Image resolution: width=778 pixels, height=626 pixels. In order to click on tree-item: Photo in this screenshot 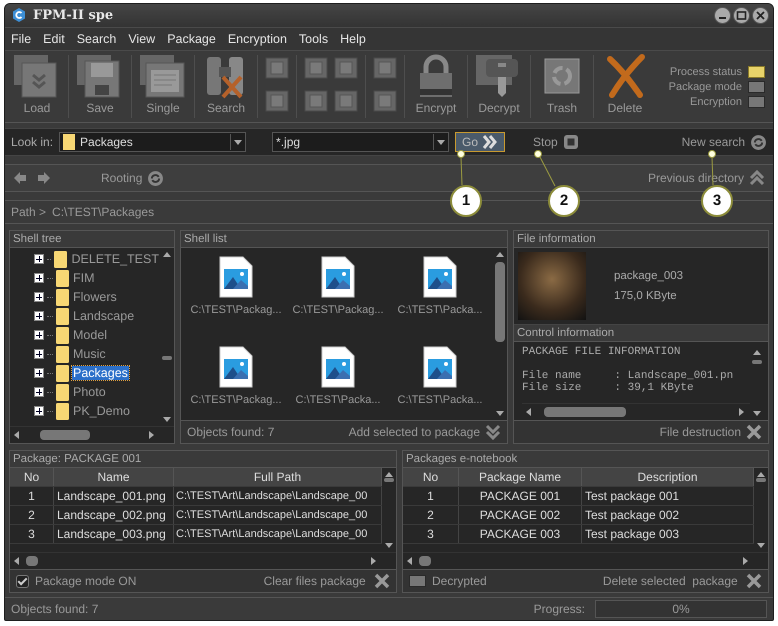, I will do `click(89, 392)`.